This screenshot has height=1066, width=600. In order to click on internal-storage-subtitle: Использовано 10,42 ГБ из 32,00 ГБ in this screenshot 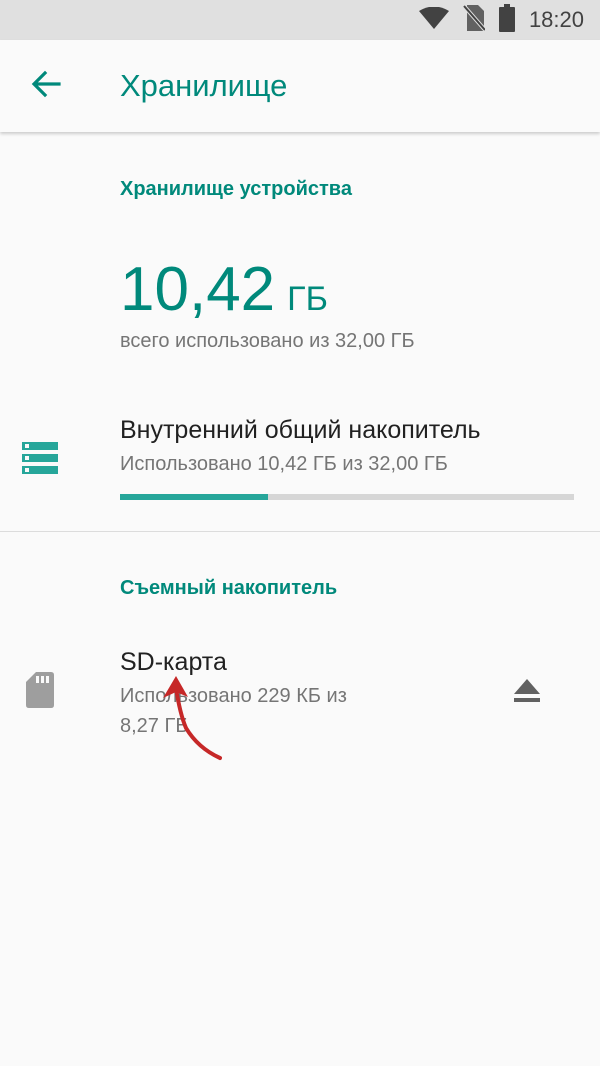, I will do `click(284, 464)`.